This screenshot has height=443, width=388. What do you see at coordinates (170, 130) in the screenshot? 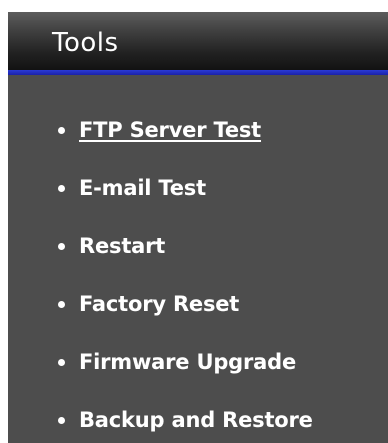
I see `ftp-server-test-link: FTP Server Test` at bounding box center [170, 130].